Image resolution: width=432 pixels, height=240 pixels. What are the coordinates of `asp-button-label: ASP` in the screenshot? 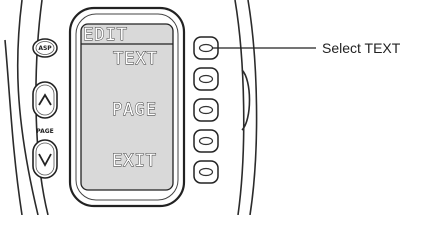 It's located at (45, 48).